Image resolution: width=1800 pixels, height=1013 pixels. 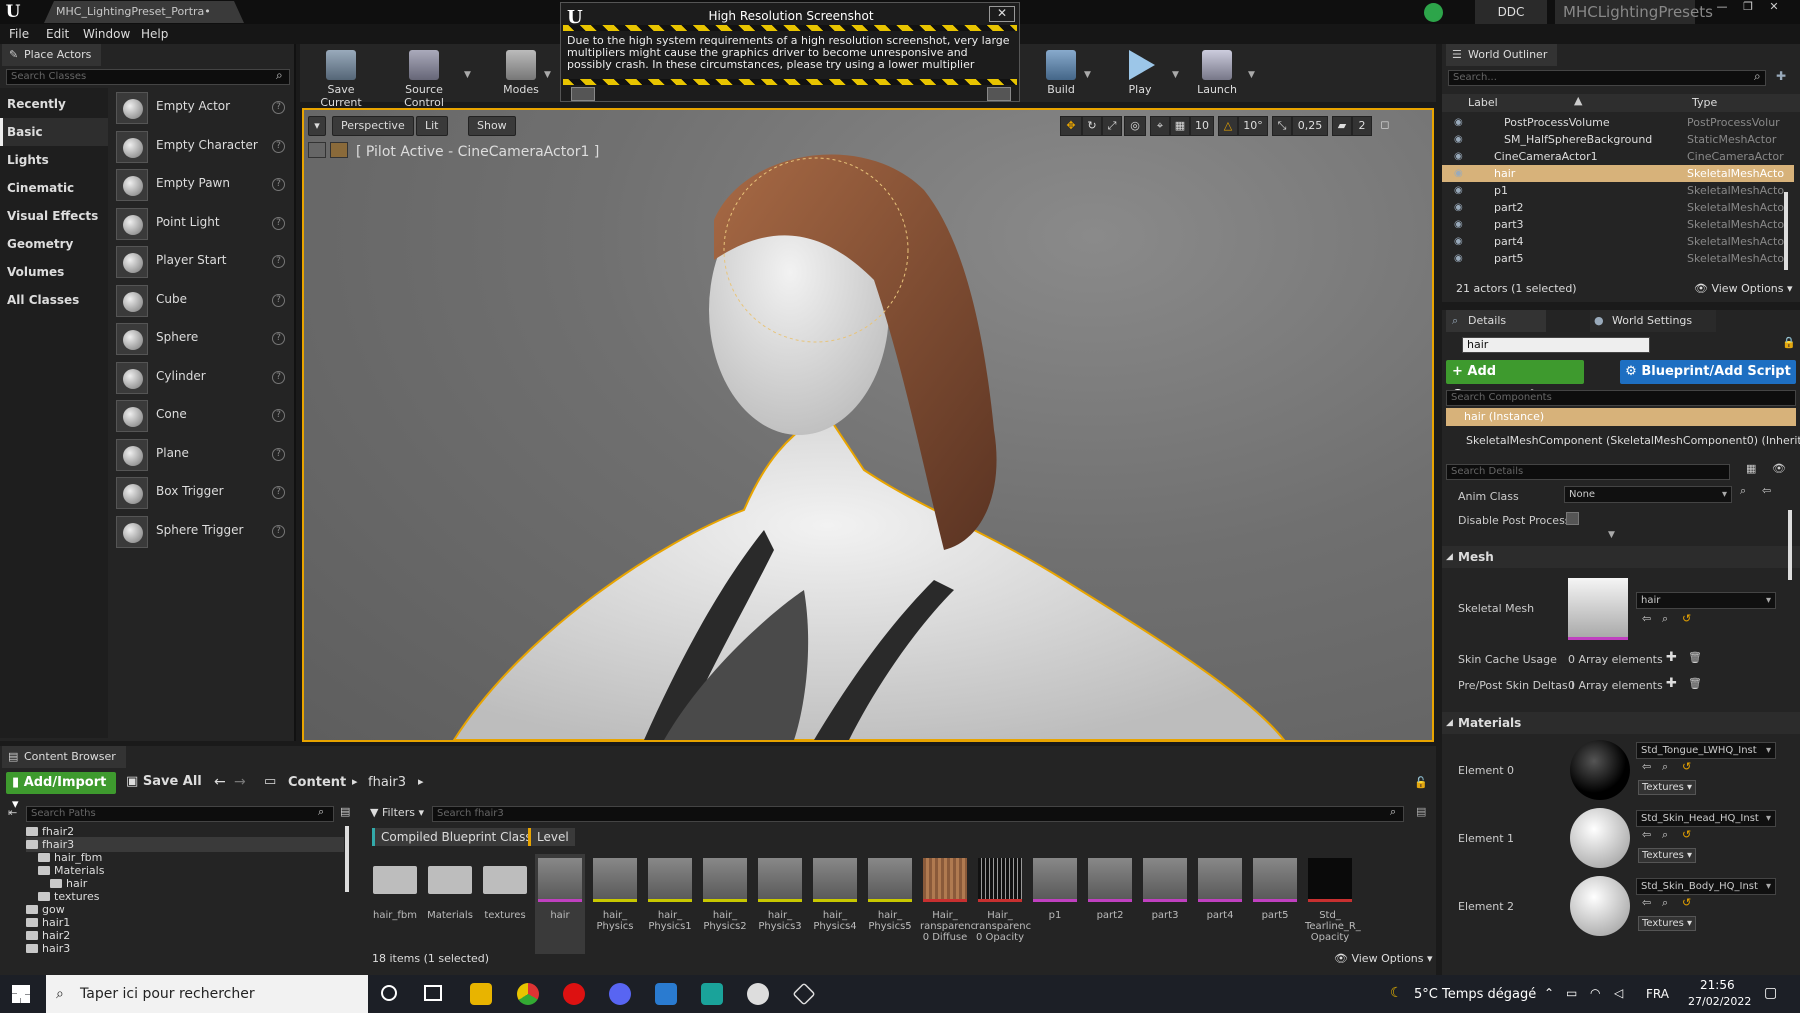 I want to click on file-explorer-icon, so click(x=481, y=994).